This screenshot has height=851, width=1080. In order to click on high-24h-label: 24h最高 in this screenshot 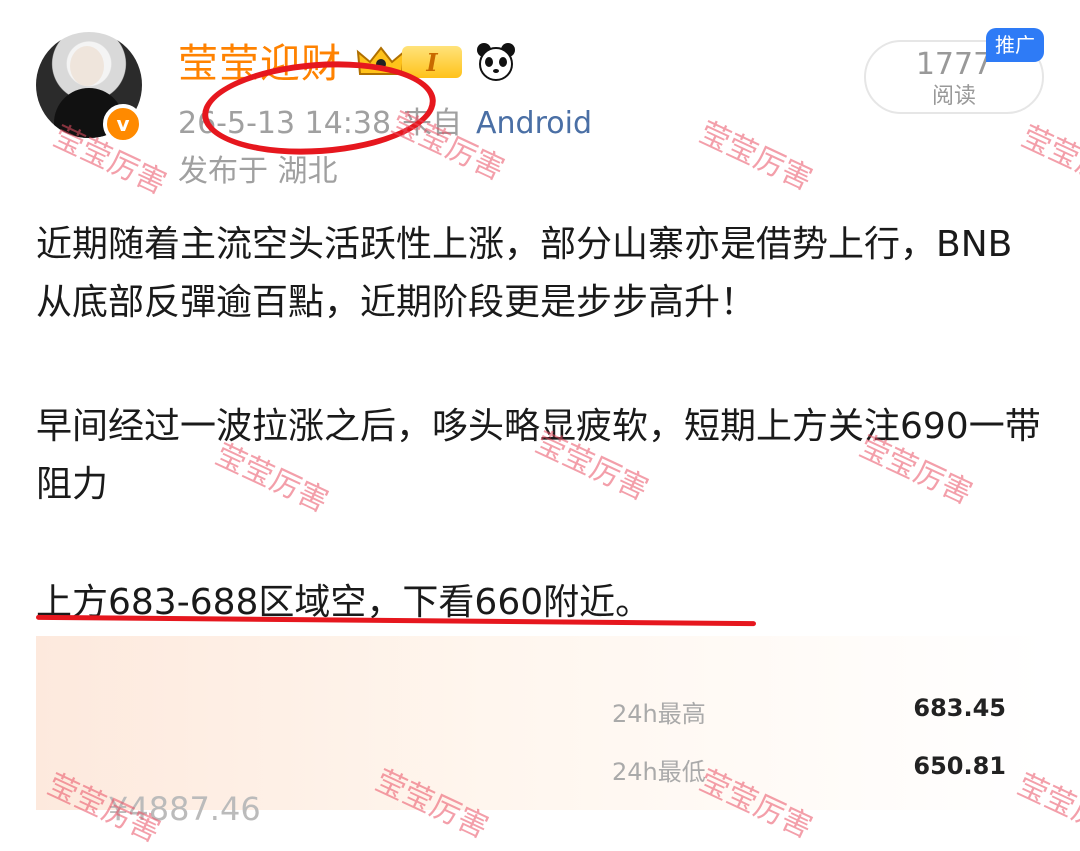, I will do `click(659, 714)`.